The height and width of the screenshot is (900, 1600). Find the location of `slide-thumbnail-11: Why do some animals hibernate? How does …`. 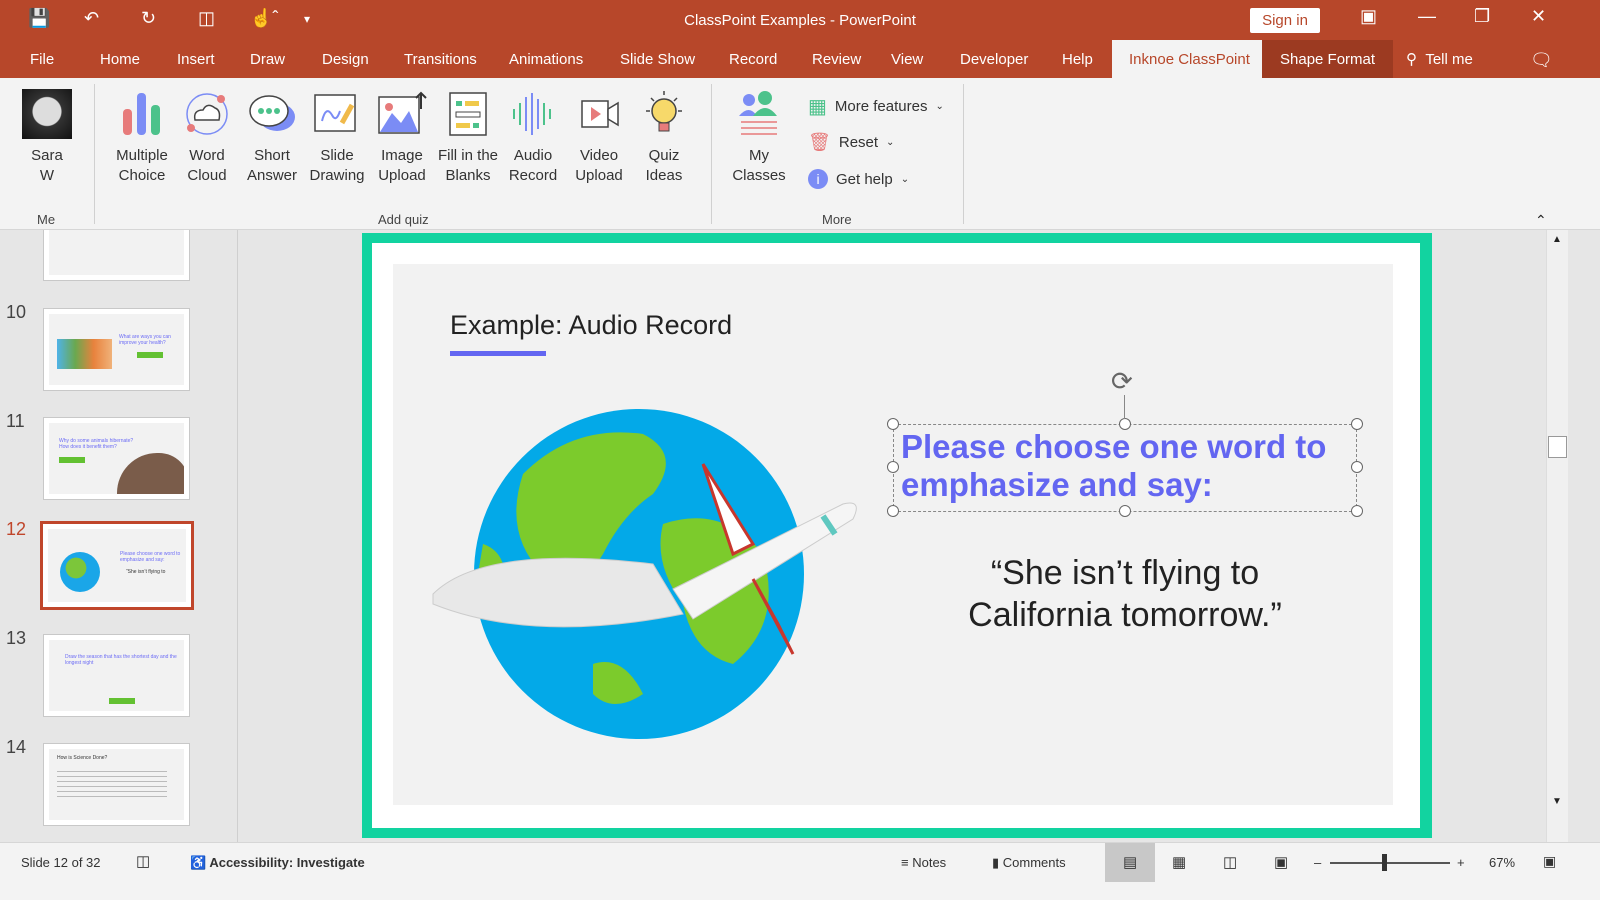

slide-thumbnail-11: Why do some animals hibernate? How does … is located at coordinates (116, 458).